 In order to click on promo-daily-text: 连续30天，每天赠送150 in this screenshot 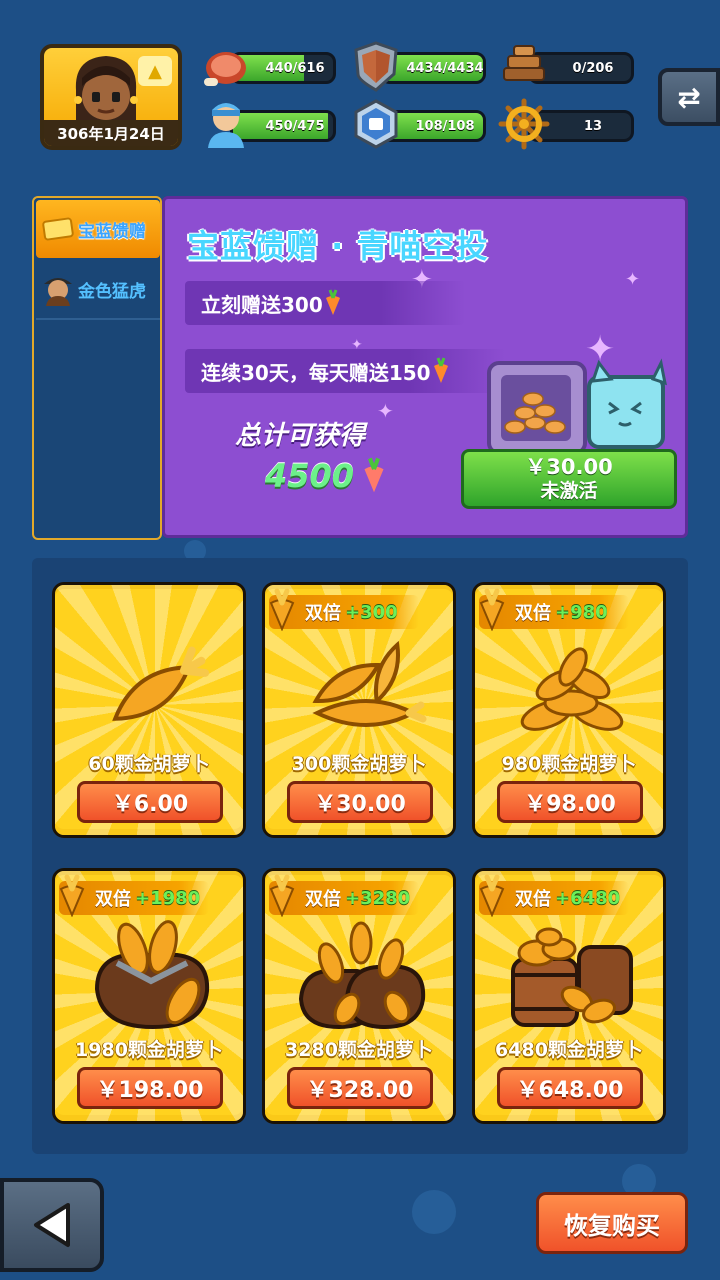, I will do `click(316, 372)`.